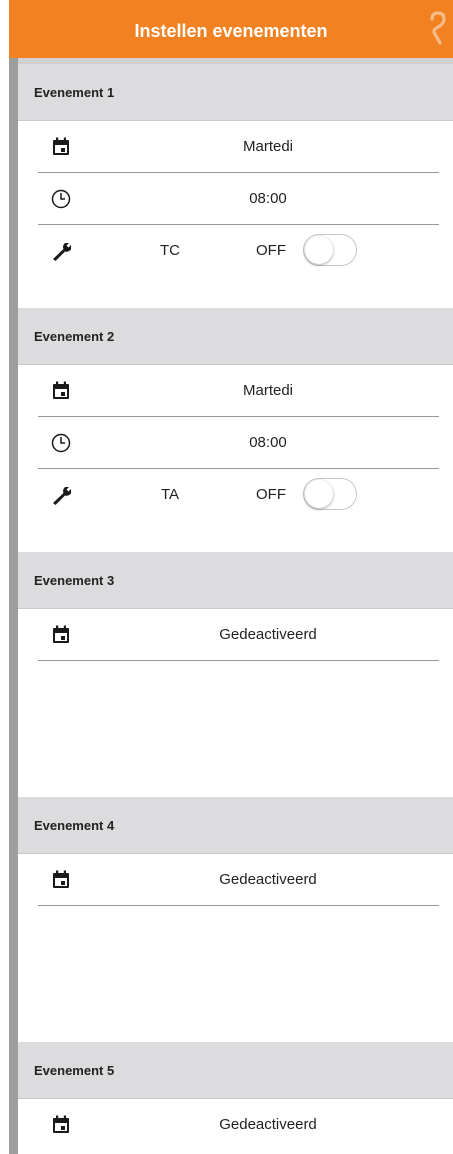  What do you see at coordinates (74, 92) in the screenshot?
I see `event-title: Evenement 1` at bounding box center [74, 92].